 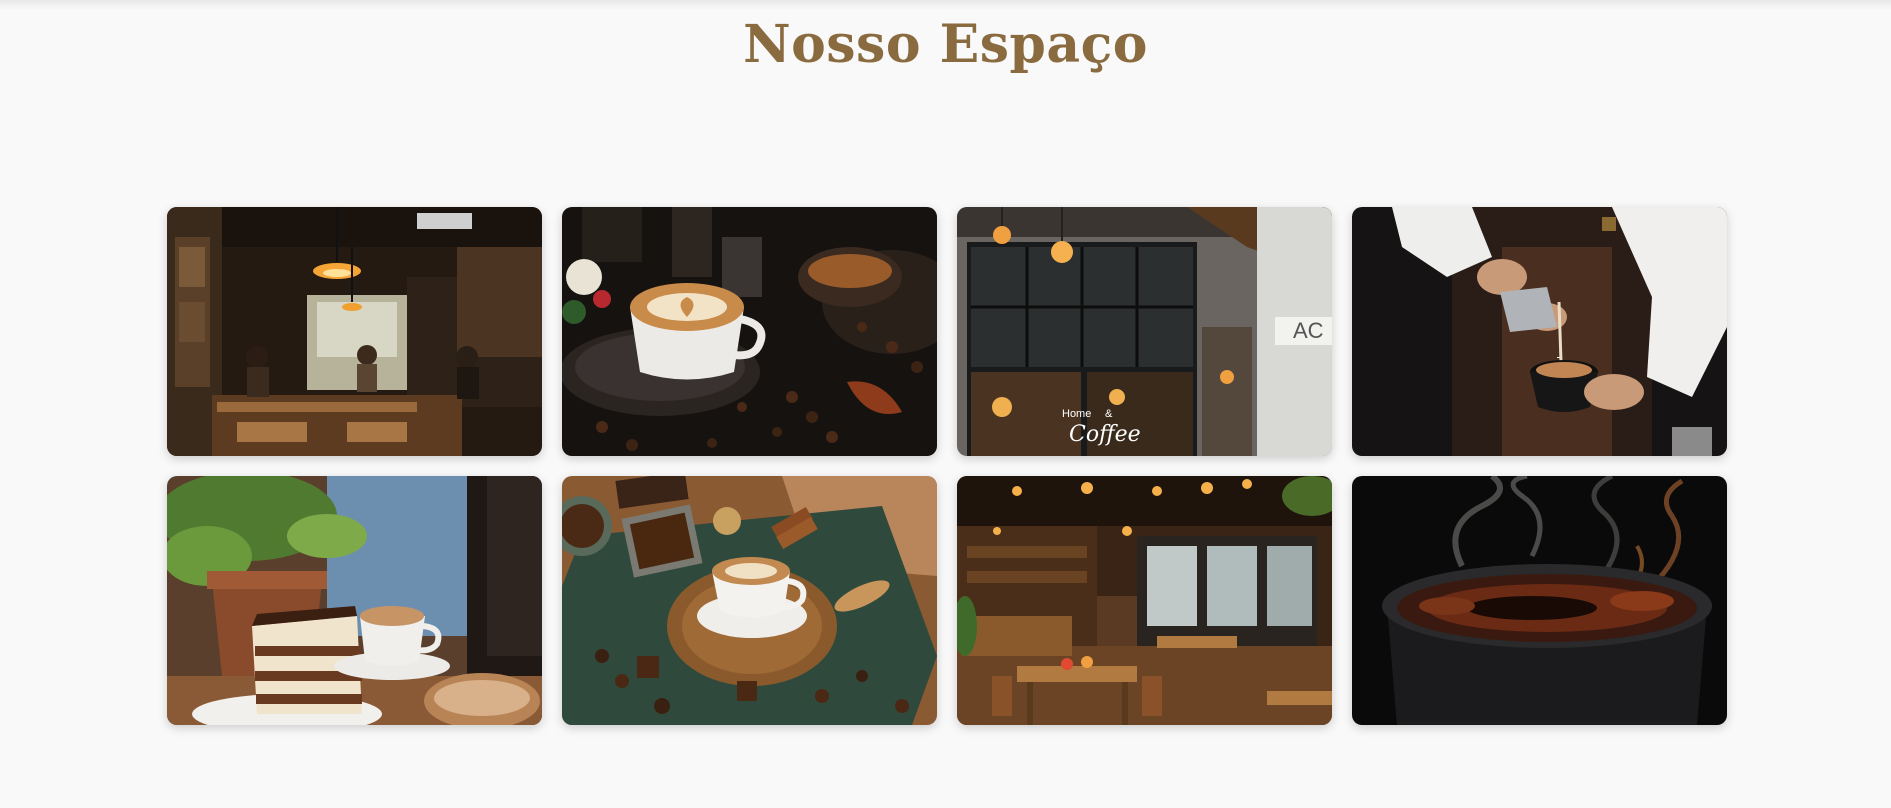 I want to click on section-title: Nosso Espaço, so click(x=945, y=44).